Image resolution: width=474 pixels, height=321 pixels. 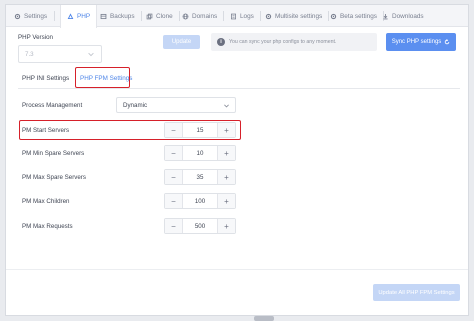 What do you see at coordinates (135, 105) in the screenshot?
I see `process-management-value: Dynamic` at bounding box center [135, 105].